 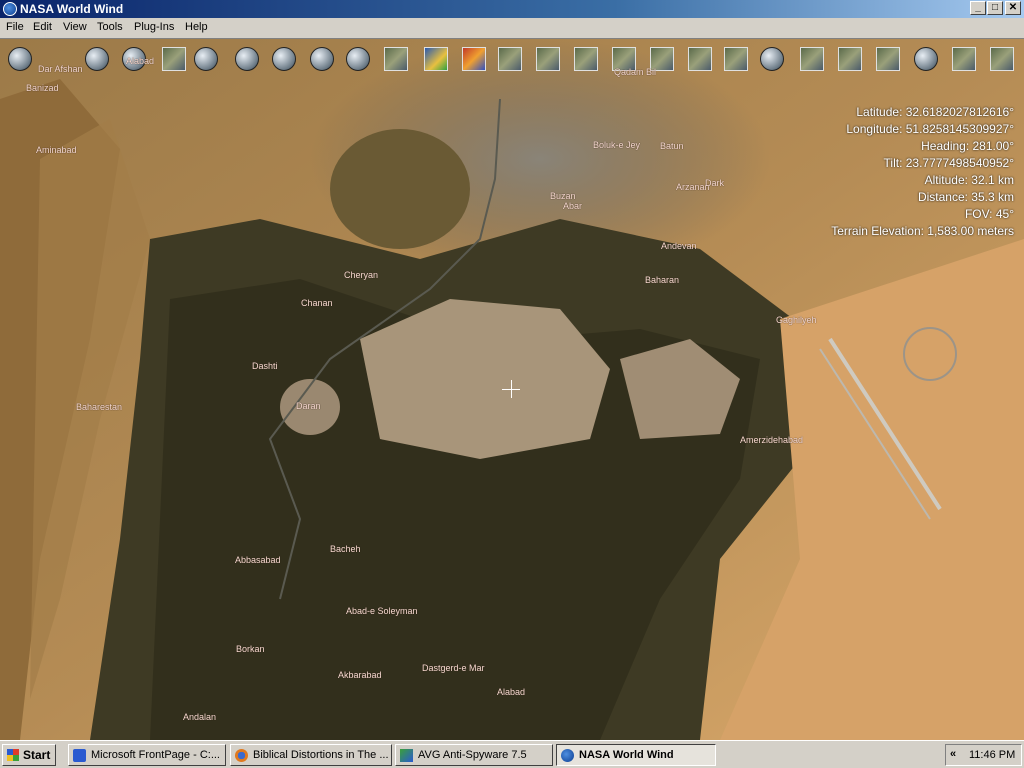 I want to click on place-label: Daran, so click(x=308, y=406).